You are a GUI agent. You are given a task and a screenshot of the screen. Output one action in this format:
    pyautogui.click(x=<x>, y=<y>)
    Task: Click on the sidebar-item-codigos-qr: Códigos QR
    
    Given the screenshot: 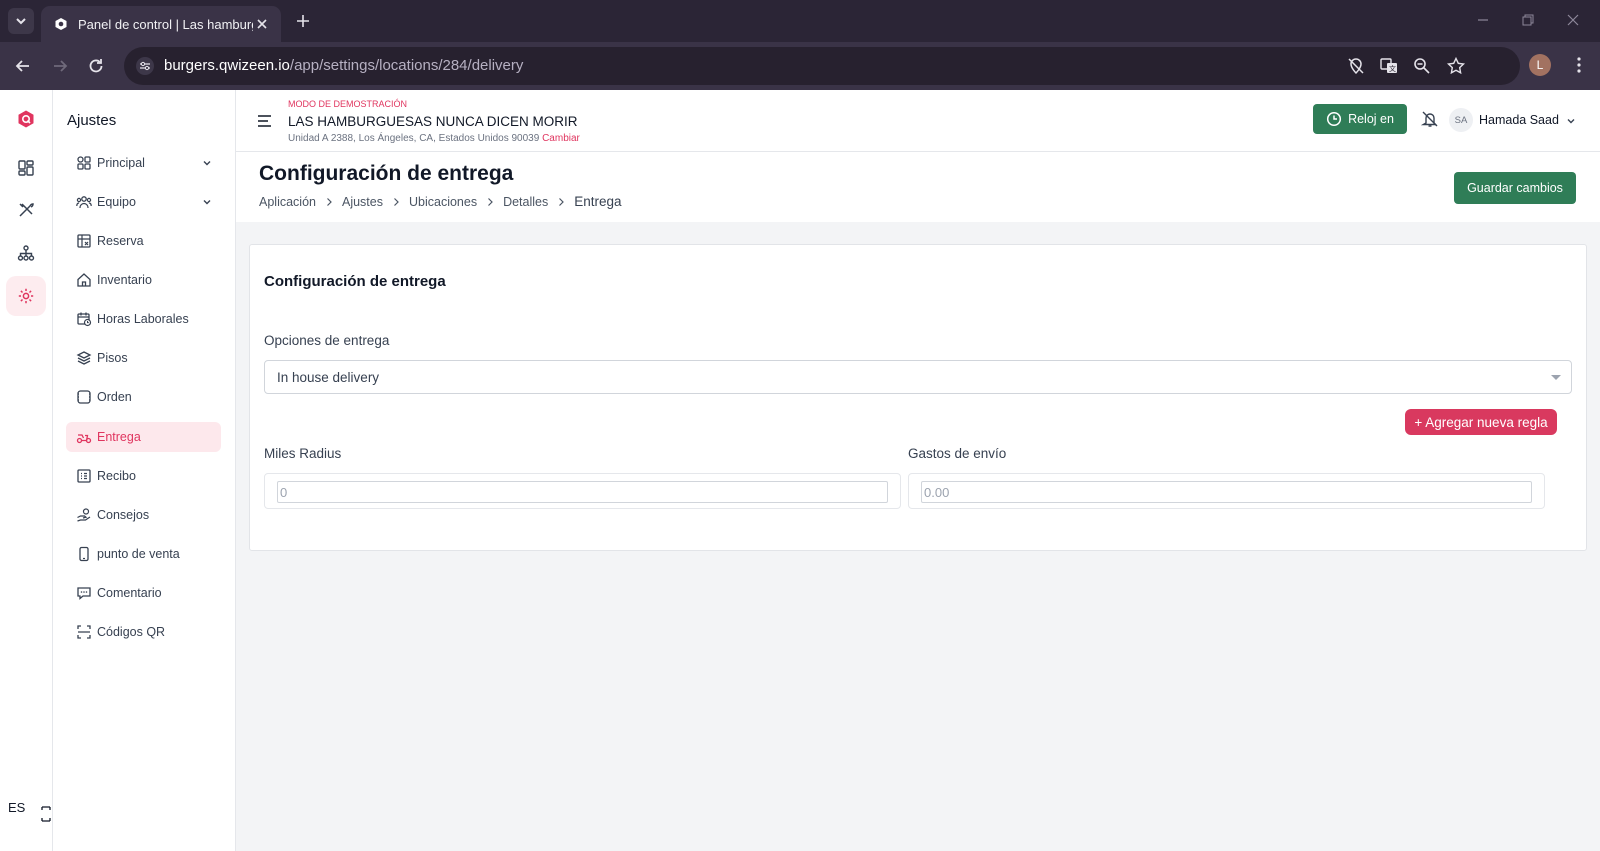 What is the action you would take?
    pyautogui.click(x=143, y=632)
    